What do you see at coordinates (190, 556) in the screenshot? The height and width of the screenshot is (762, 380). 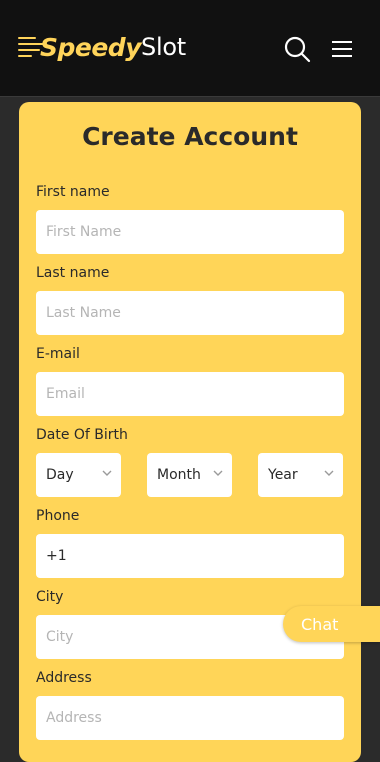 I see `phone-input: +1` at bounding box center [190, 556].